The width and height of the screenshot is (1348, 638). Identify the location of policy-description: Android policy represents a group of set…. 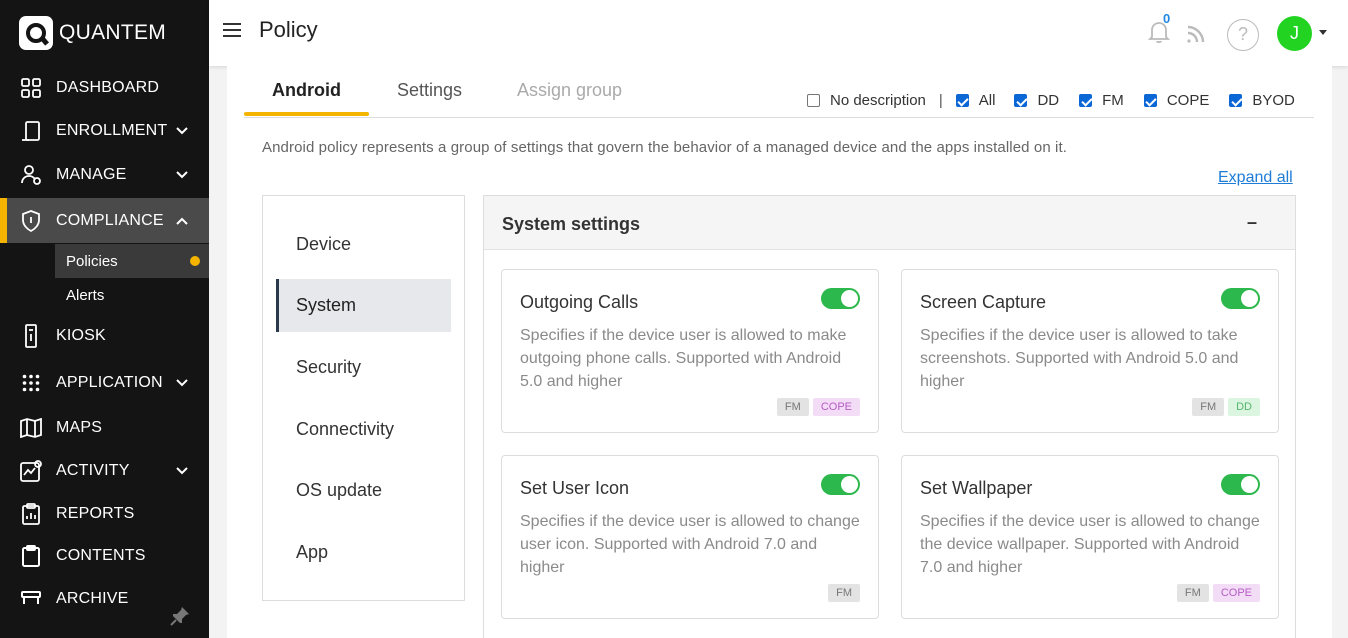
(665, 147).